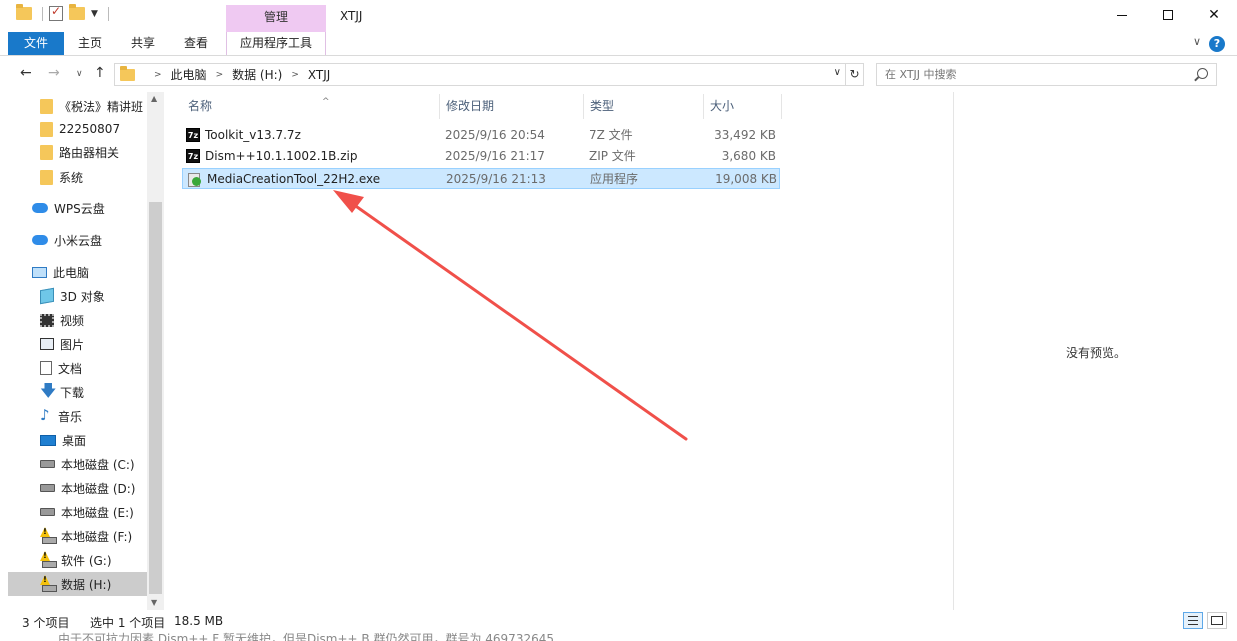 The image size is (1237, 641). I want to click on scroll-down-icon: ▼, so click(154, 602).